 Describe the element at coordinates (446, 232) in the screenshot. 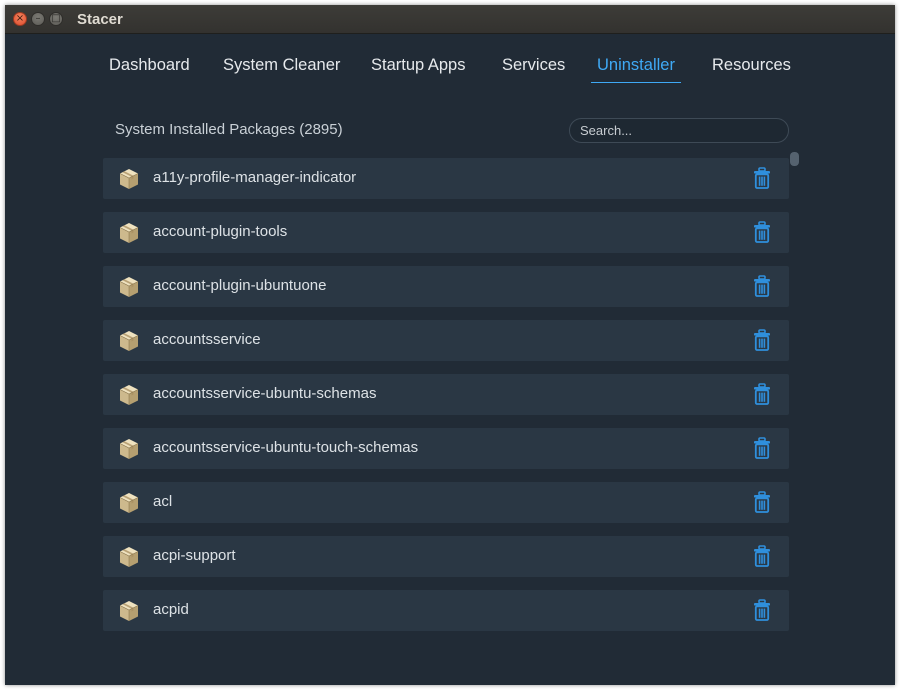

I see `list-item: account-plugin-tools` at that location.